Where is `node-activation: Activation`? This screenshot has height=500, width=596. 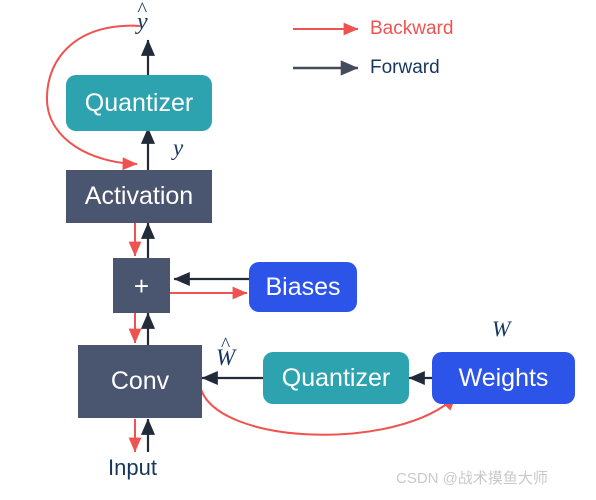 node-activation: Activation is located at coordinates (139, 196).